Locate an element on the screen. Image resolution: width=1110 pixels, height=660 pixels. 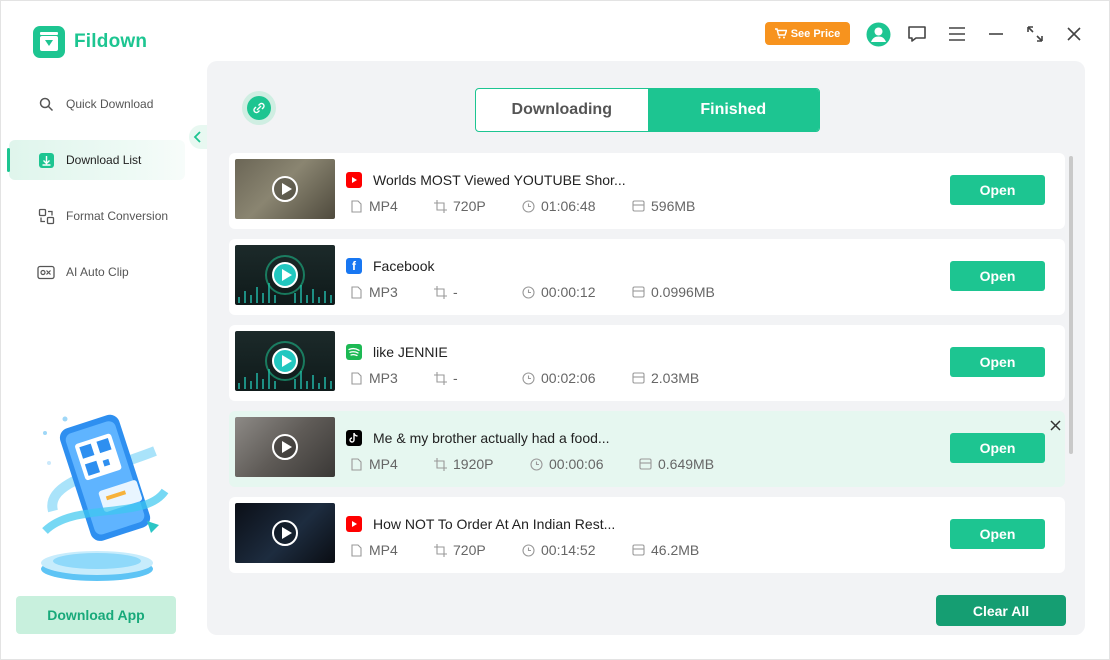
duration-meta: 01:06:48 is located at coordinates (558, 206).